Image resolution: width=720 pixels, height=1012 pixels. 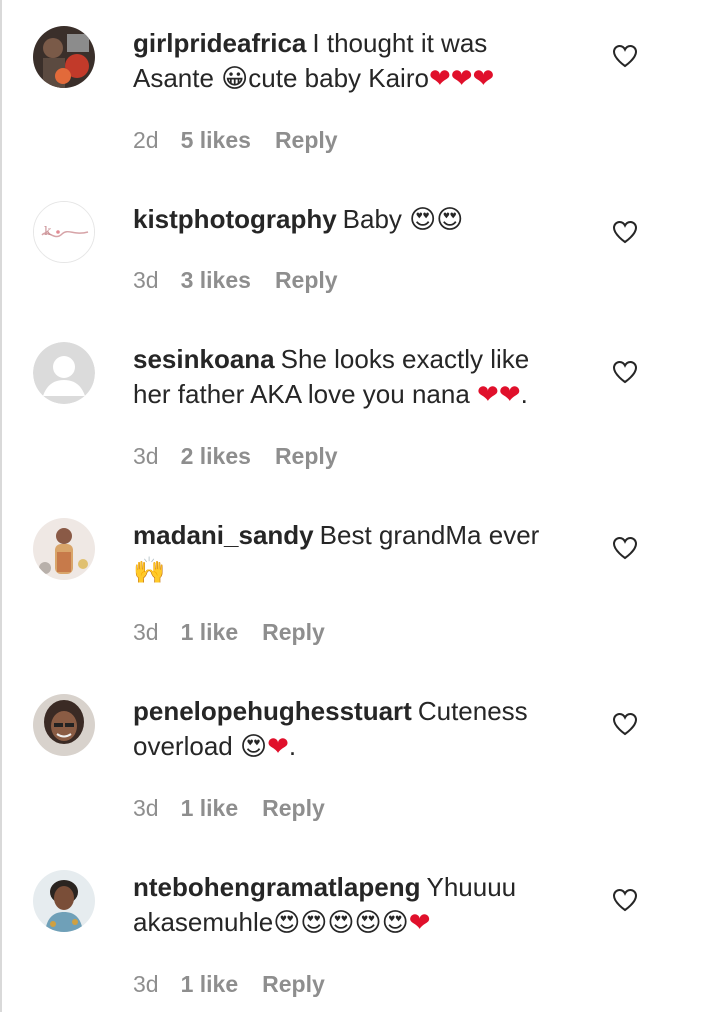 What do you see at coordinates (149, 571) in the screenshot?
I see `raising-hands-emoji-icon: 🙌` at bounding box center [149, 571].